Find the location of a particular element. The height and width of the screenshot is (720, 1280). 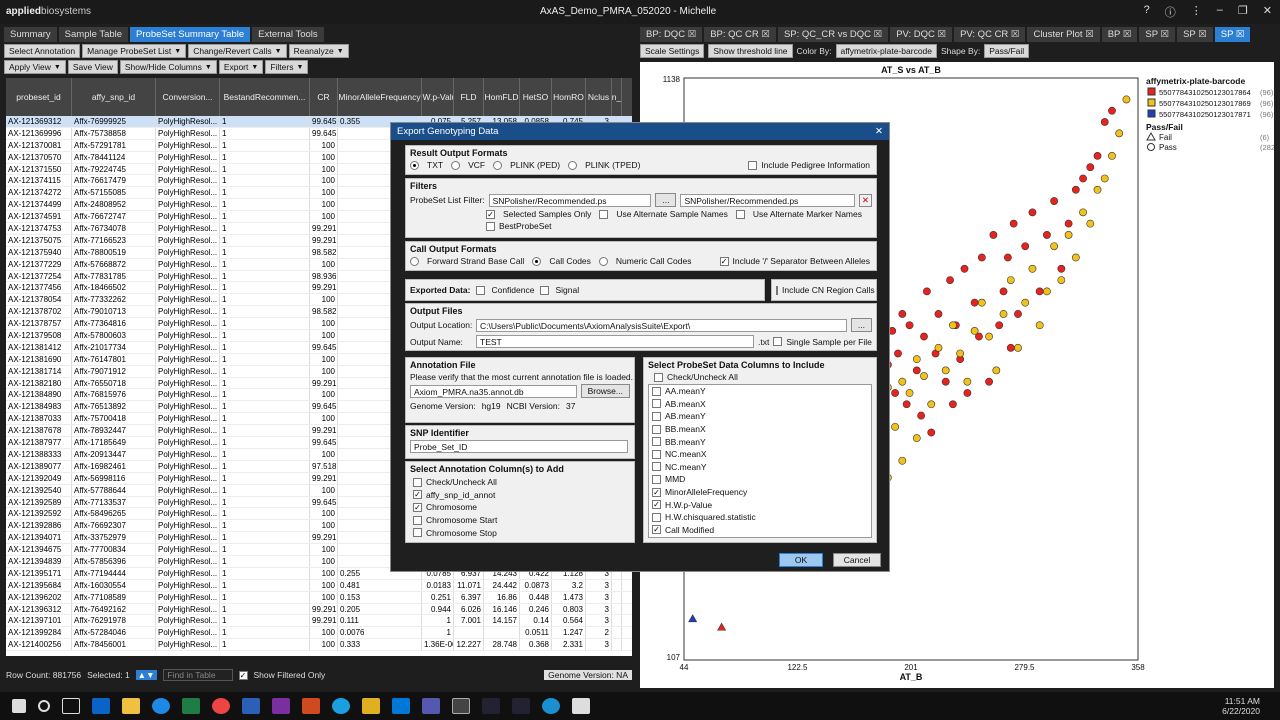

probeset-column-item: NC.meanX is located at coordinates (760, 454).